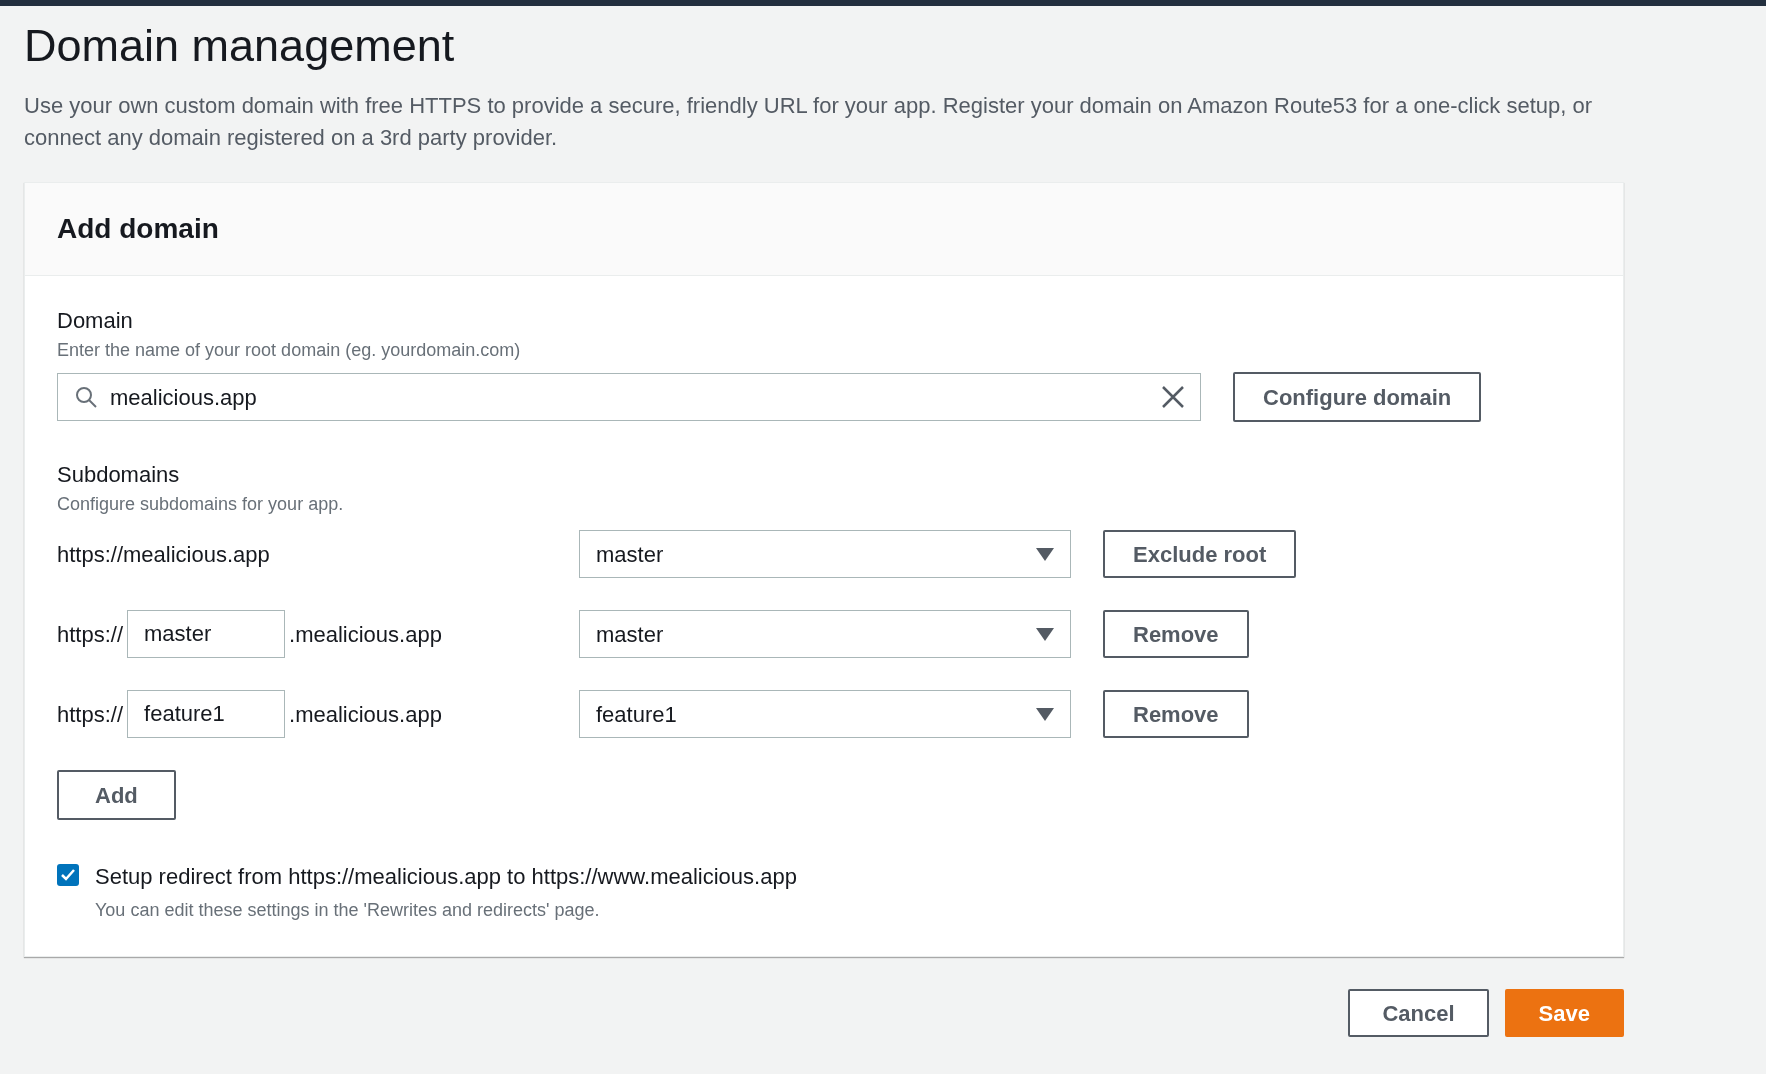 This screenshot has height=1074, width=1766. What do you see at coordinates (116, 795) in the screenshot?
I see `add-button: Add` at bounding box center [116, 795].